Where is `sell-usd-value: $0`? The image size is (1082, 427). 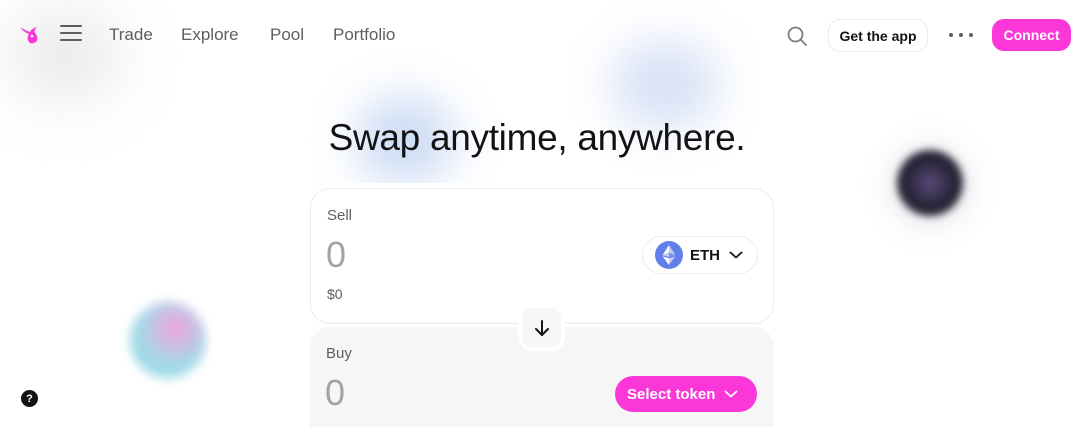 sell-usd-value: $0 is located at coordinates (335, 294).